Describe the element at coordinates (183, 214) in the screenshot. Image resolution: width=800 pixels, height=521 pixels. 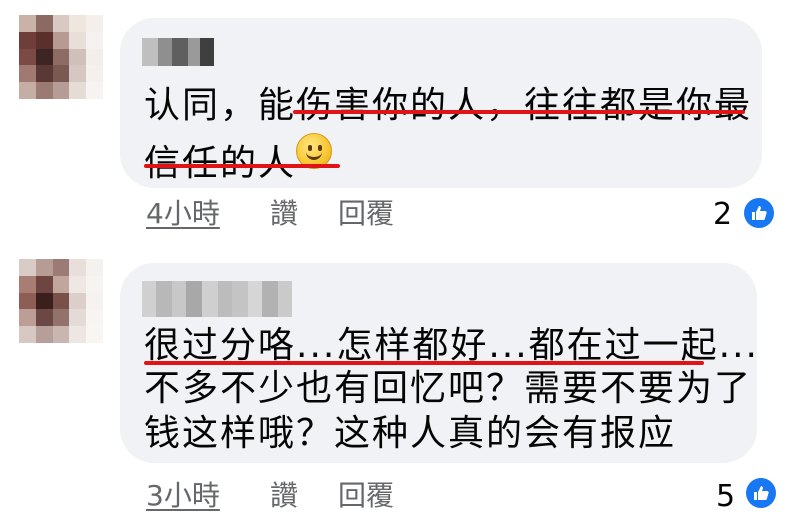
I see `comment-timestamp: 4小時` at that location.